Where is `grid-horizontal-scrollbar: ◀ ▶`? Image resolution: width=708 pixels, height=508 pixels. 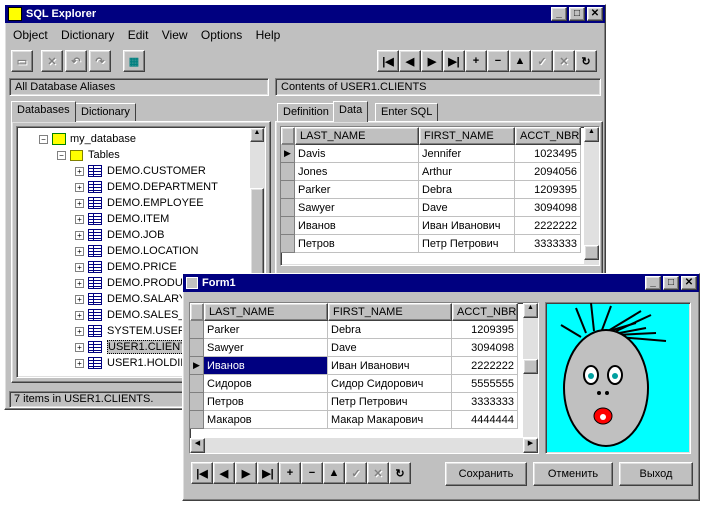
grid-horizontal-scrollbar: ◀ ▶ is located at coordinates (364, 445).